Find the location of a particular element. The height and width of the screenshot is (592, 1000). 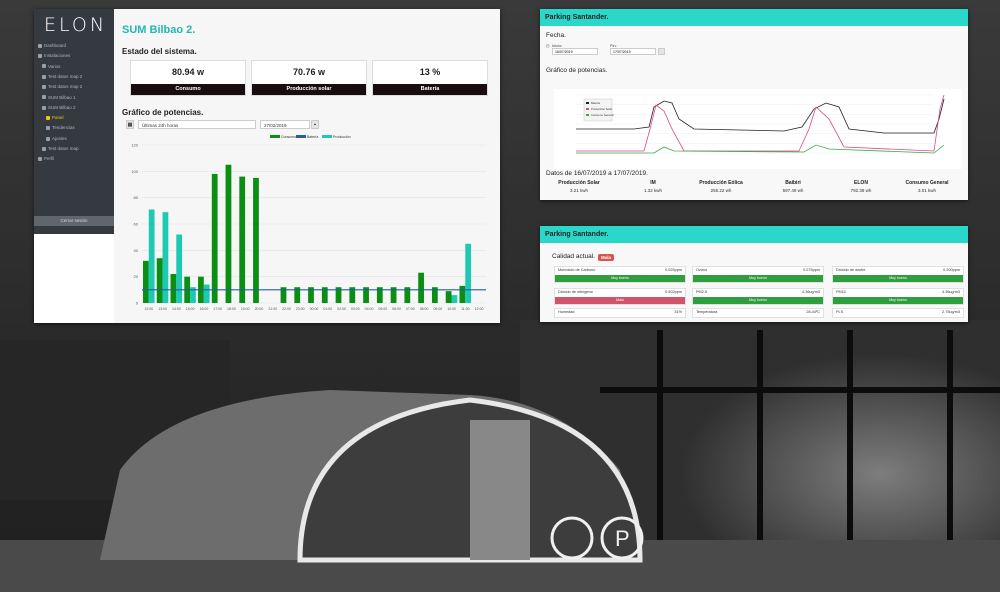

search-icon is located at coordinates (661, 51).